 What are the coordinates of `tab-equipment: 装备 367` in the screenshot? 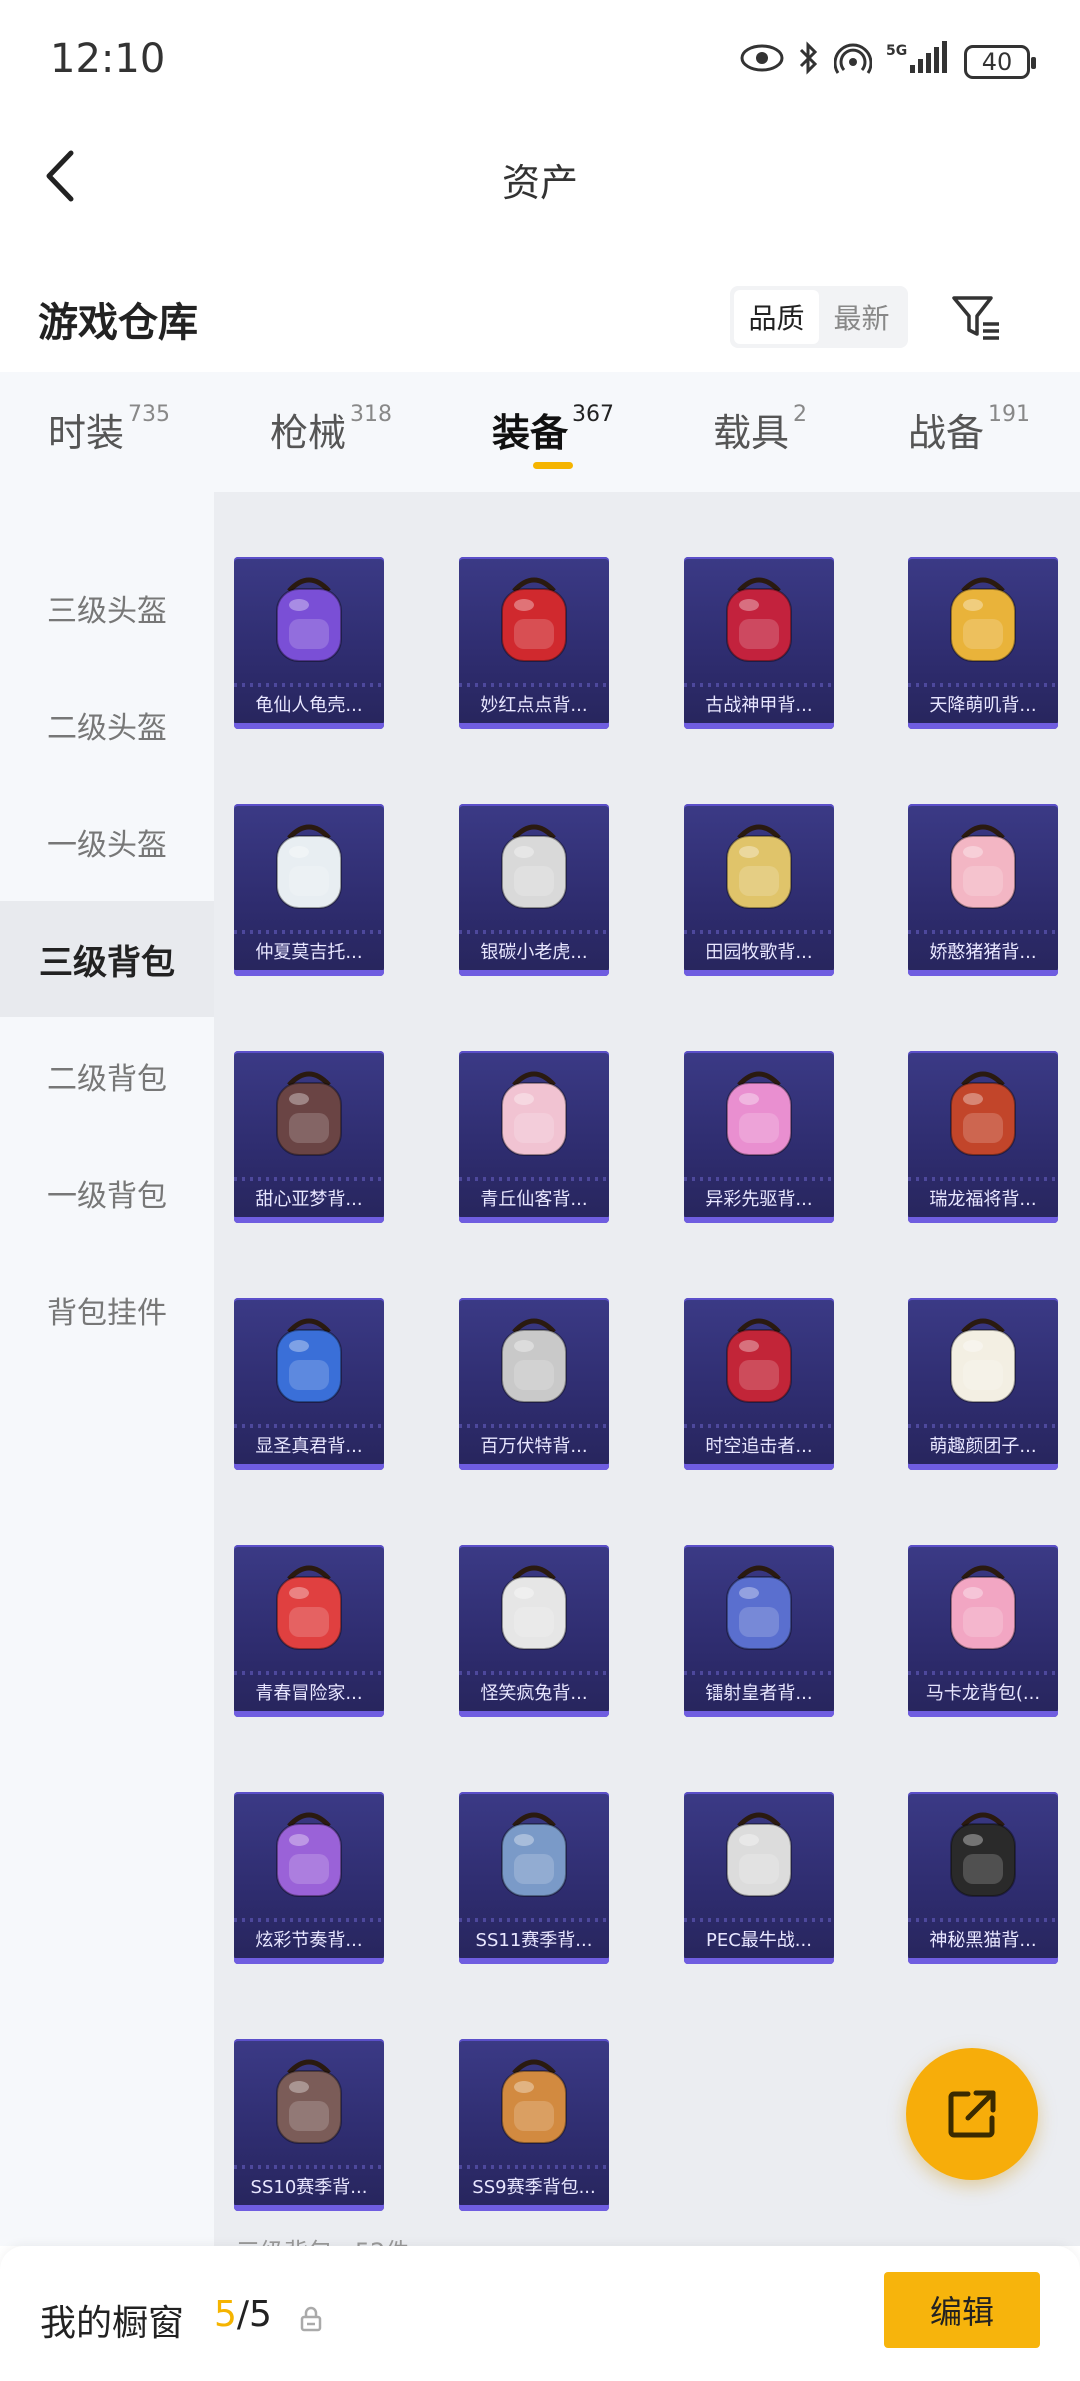 It's located at (553, 429).